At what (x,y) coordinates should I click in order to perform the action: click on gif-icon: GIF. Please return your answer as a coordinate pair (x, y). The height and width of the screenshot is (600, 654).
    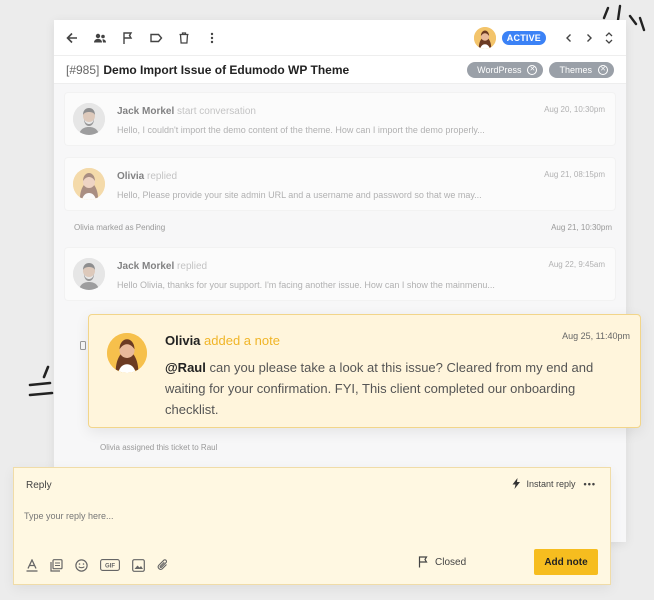
    Looking at the image, I should click on (110, 565).